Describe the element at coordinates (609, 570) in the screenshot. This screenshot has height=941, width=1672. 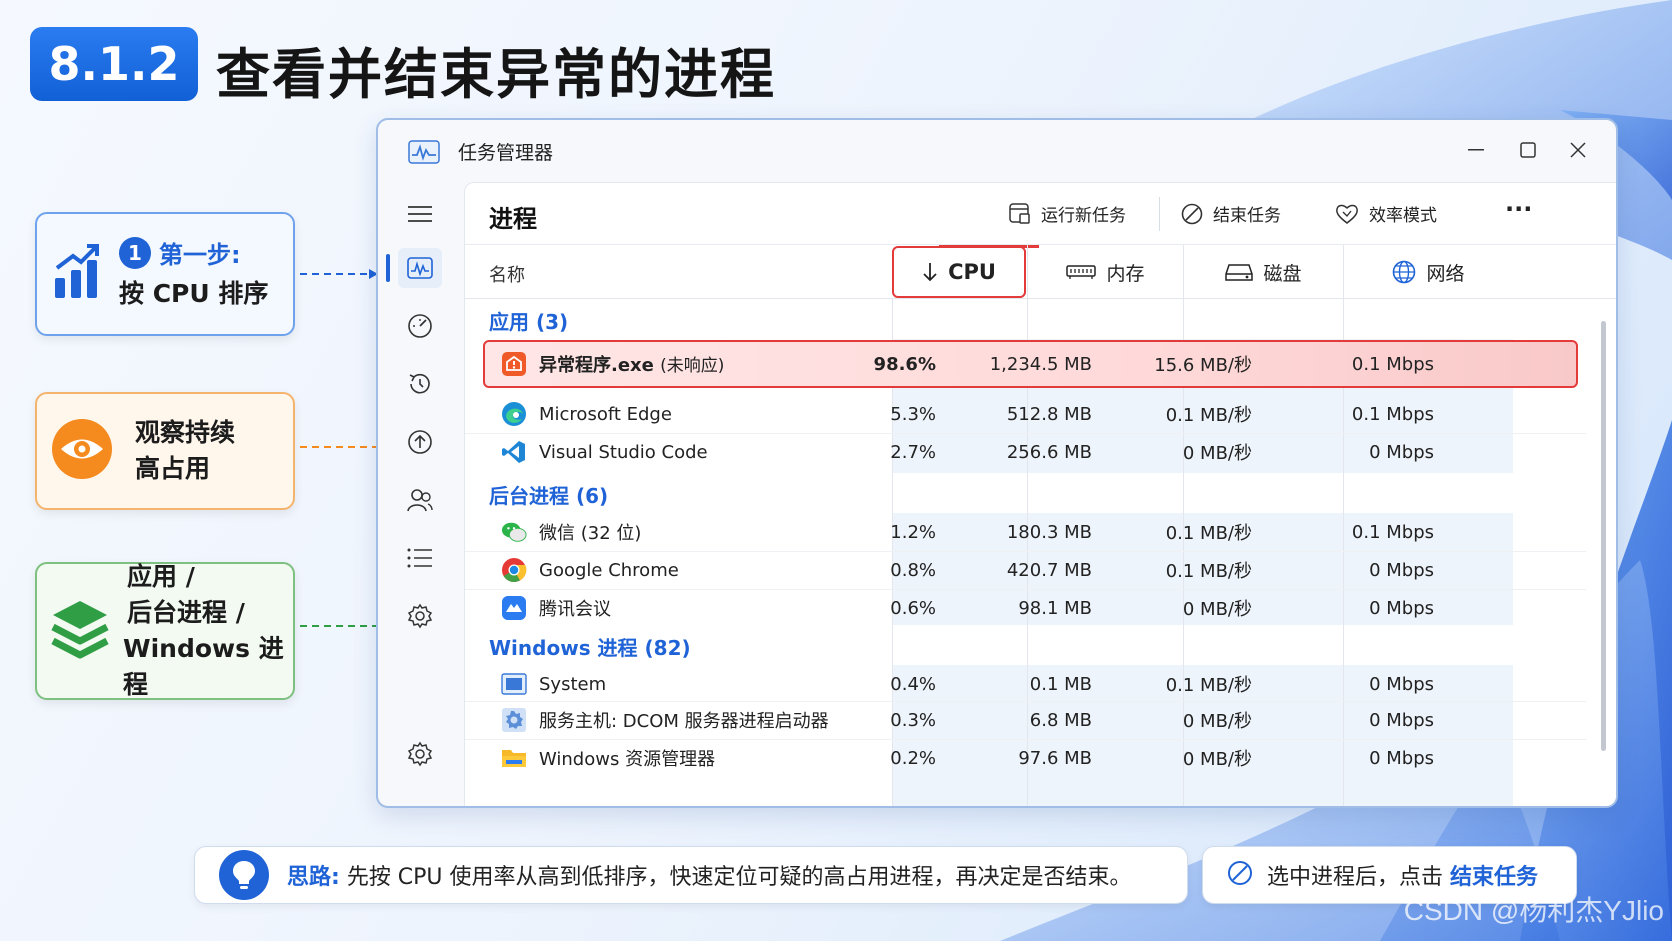
I see `process-name: Google Chrome` at that location.